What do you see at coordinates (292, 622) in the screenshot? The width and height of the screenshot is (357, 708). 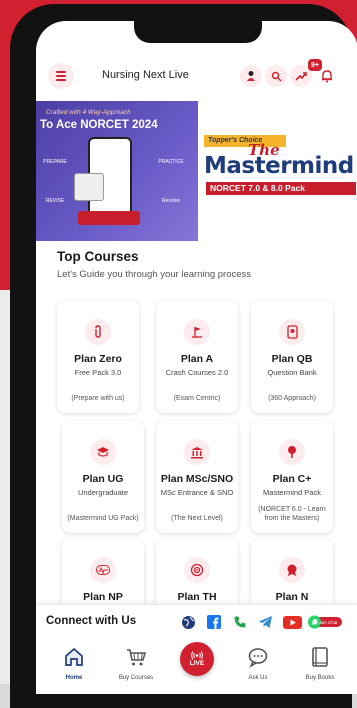 I see `youtube-icon` at bounding box center [292, 622].